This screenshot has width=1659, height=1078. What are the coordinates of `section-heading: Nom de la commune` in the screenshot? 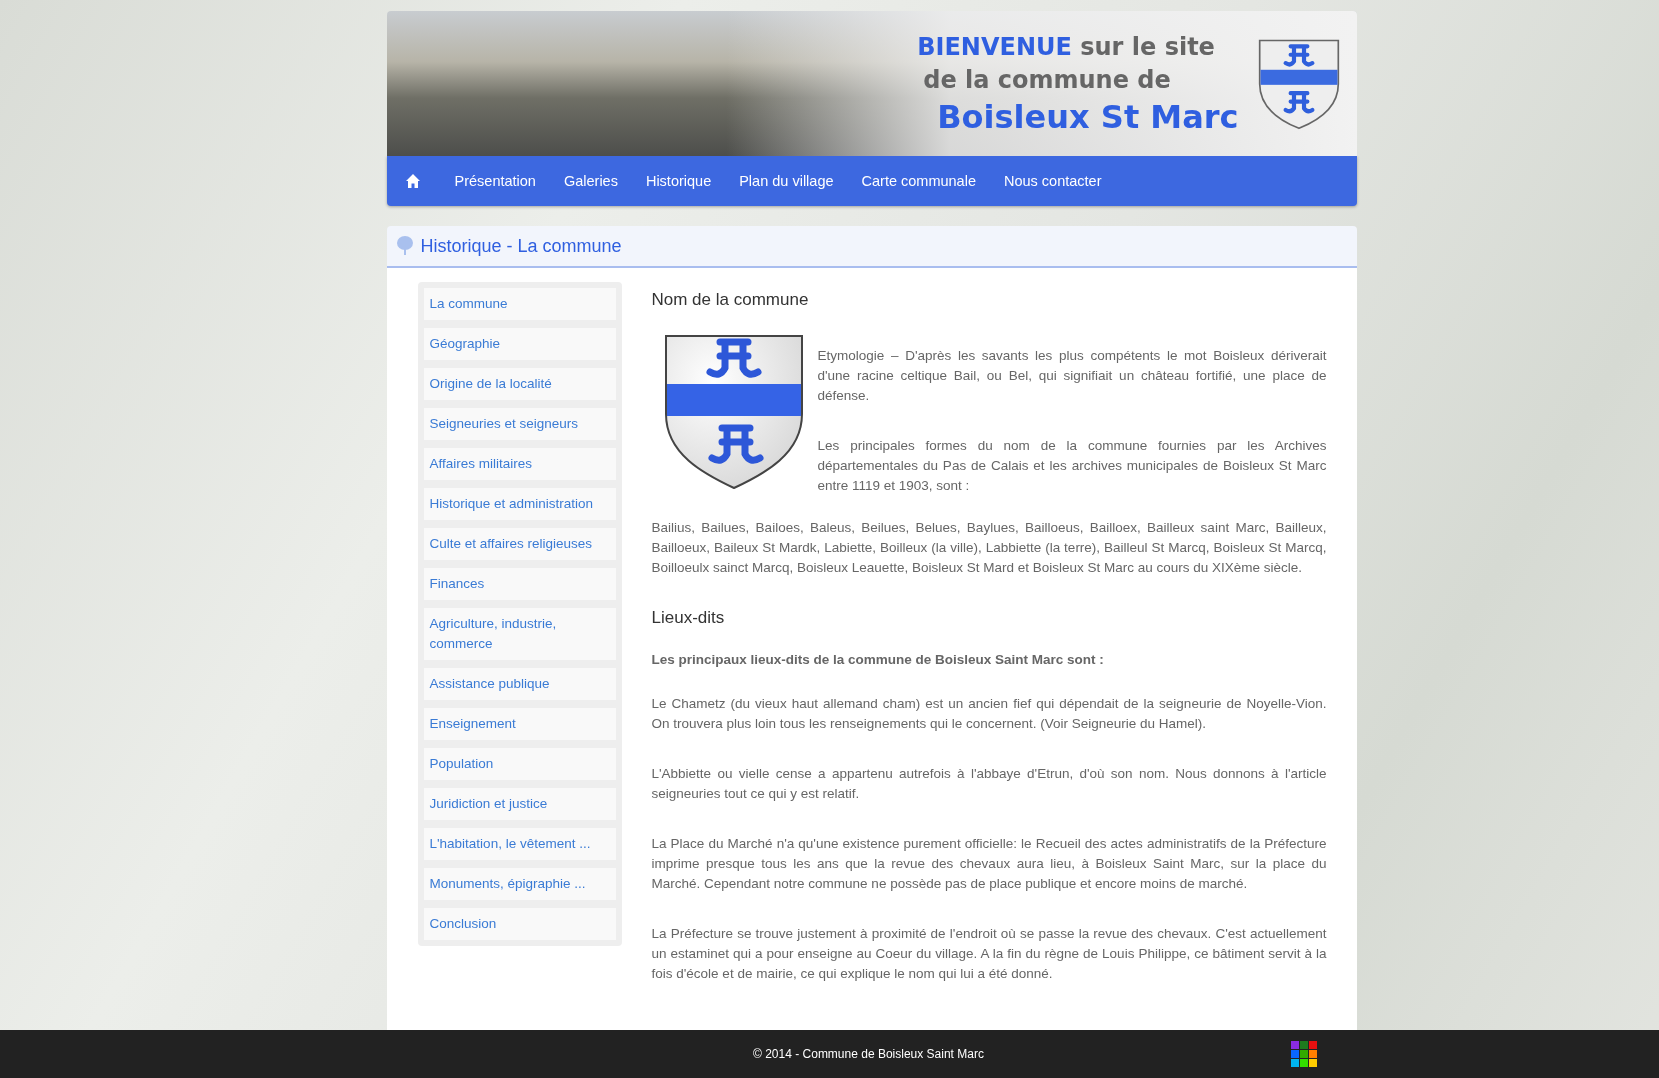 It's located at (730, 300).